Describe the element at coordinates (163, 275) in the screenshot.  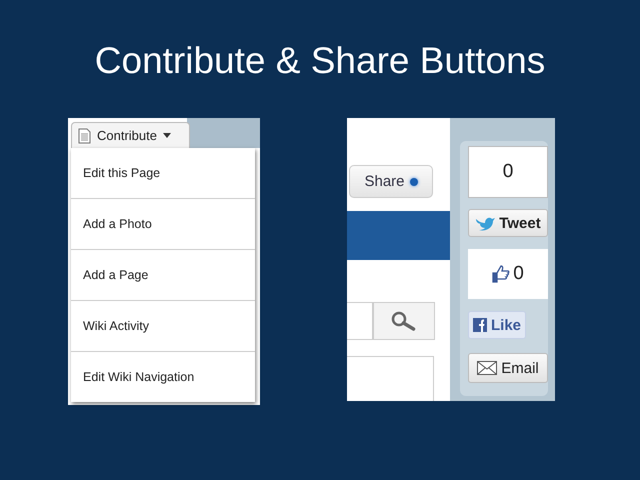
I see `menu-item: Add a Page` at that location.